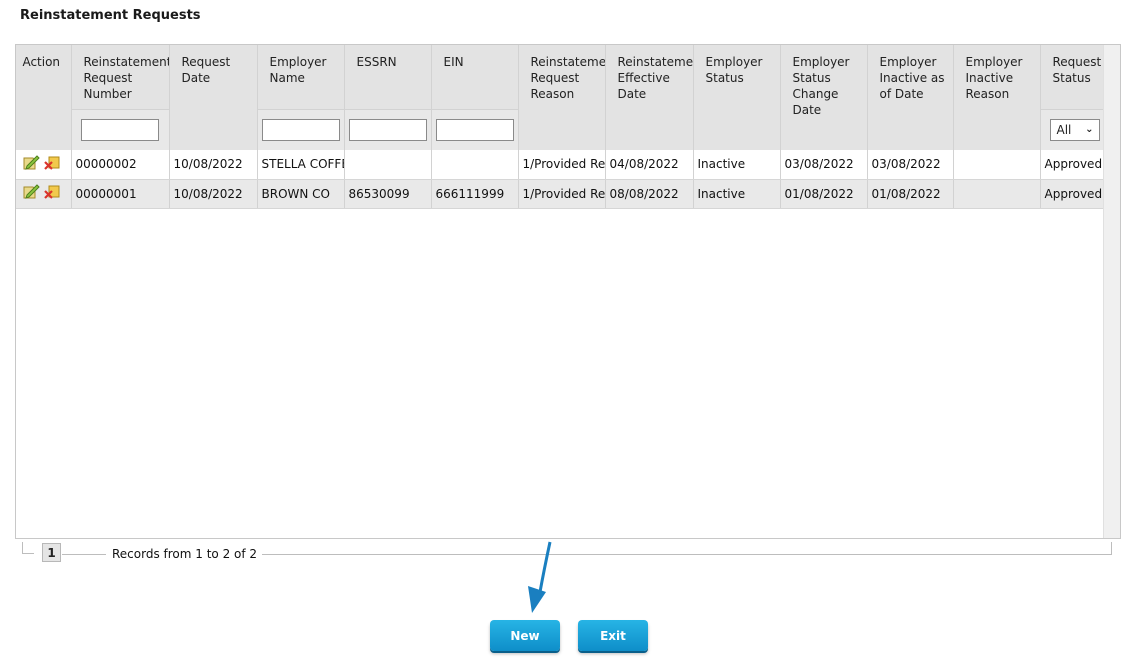 This screenshot has height=663, width=1133. I want to click on col-header-action: Action, so click(44, 97).